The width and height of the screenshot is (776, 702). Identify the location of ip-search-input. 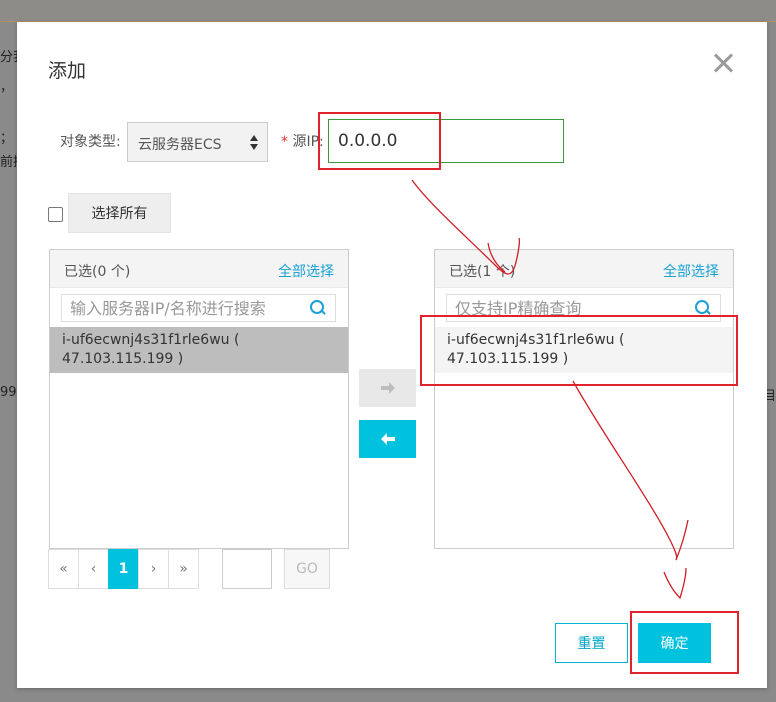
(567, 308).